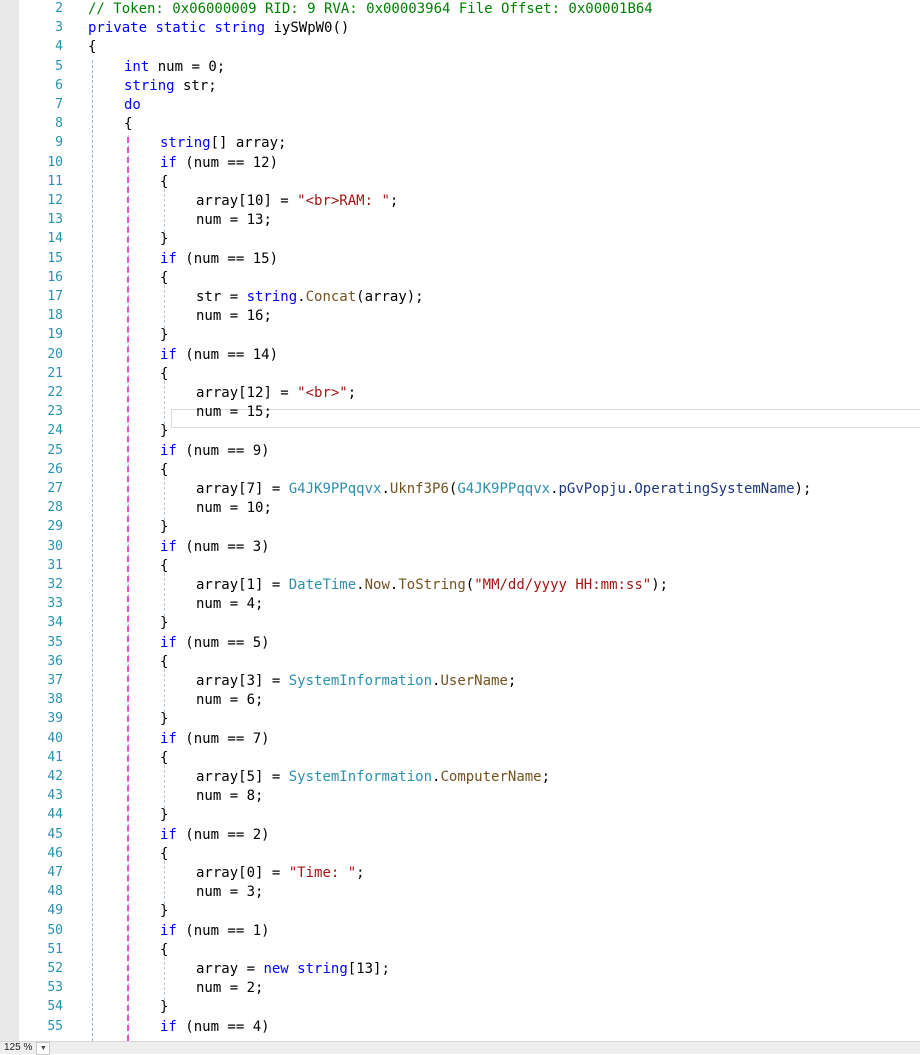 Image resolution: width=920 pixels, height=1055 pixels. I want to click on line-number: 45, so click(55, 834).